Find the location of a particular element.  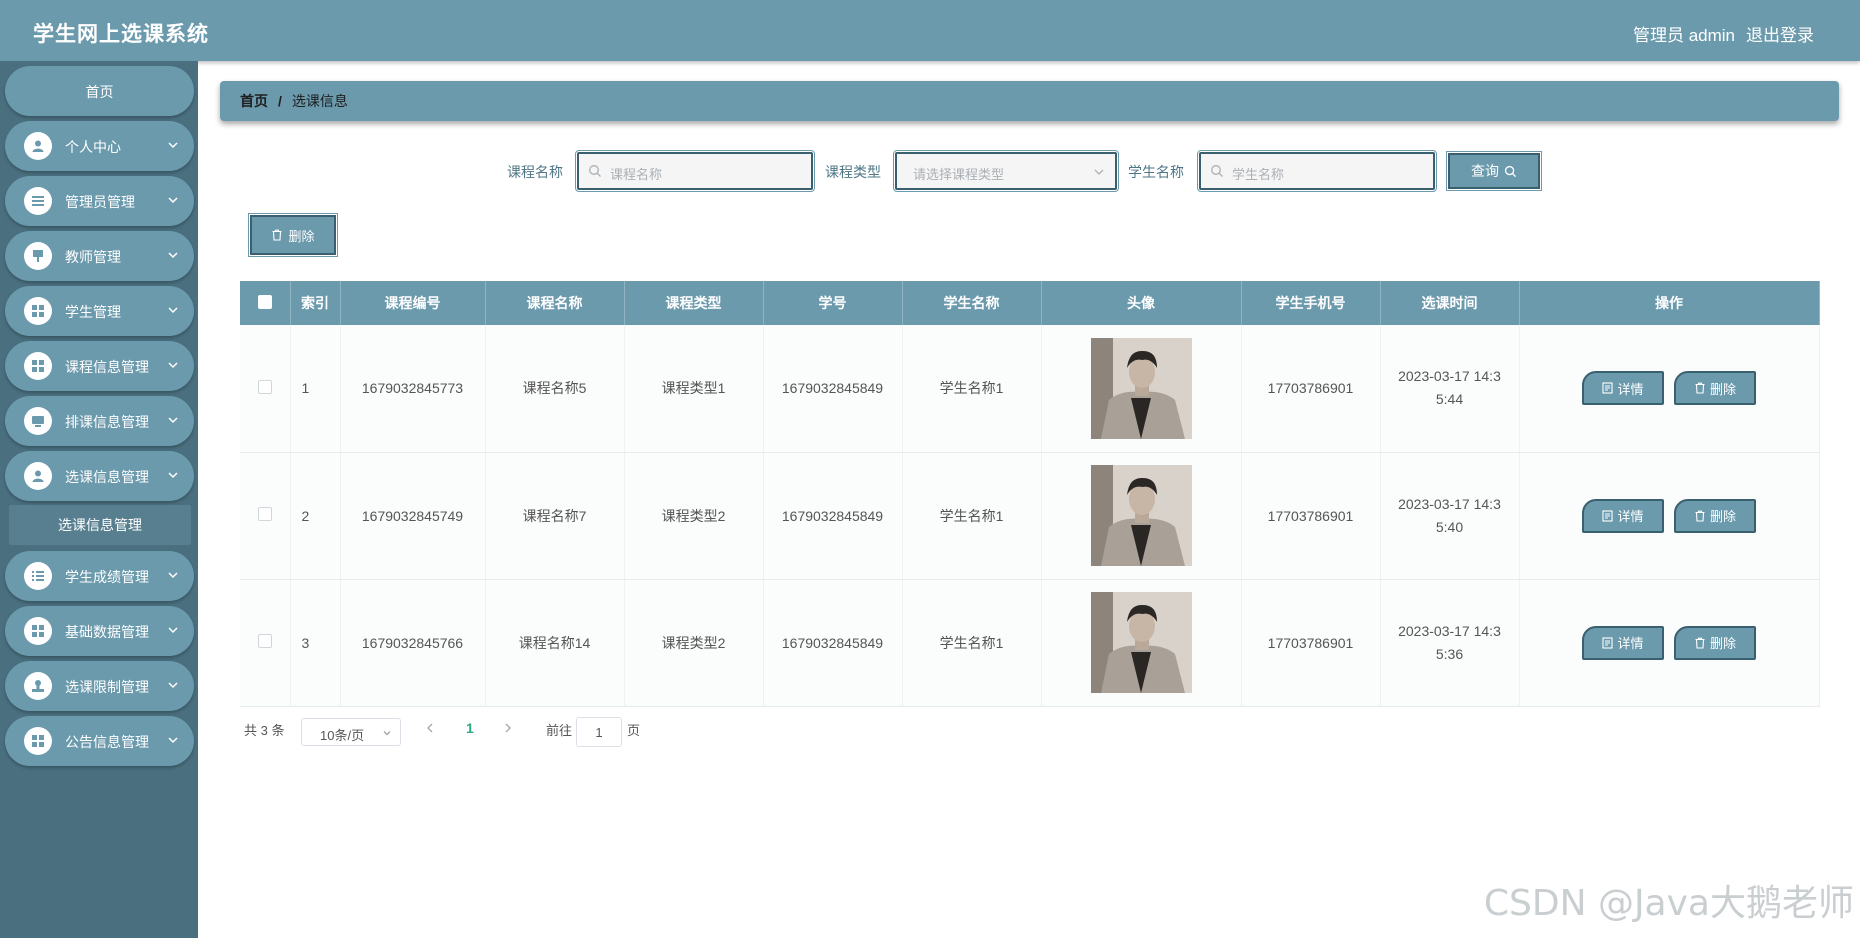

time-line: 5:44 is located at coordinates (1449, 399).